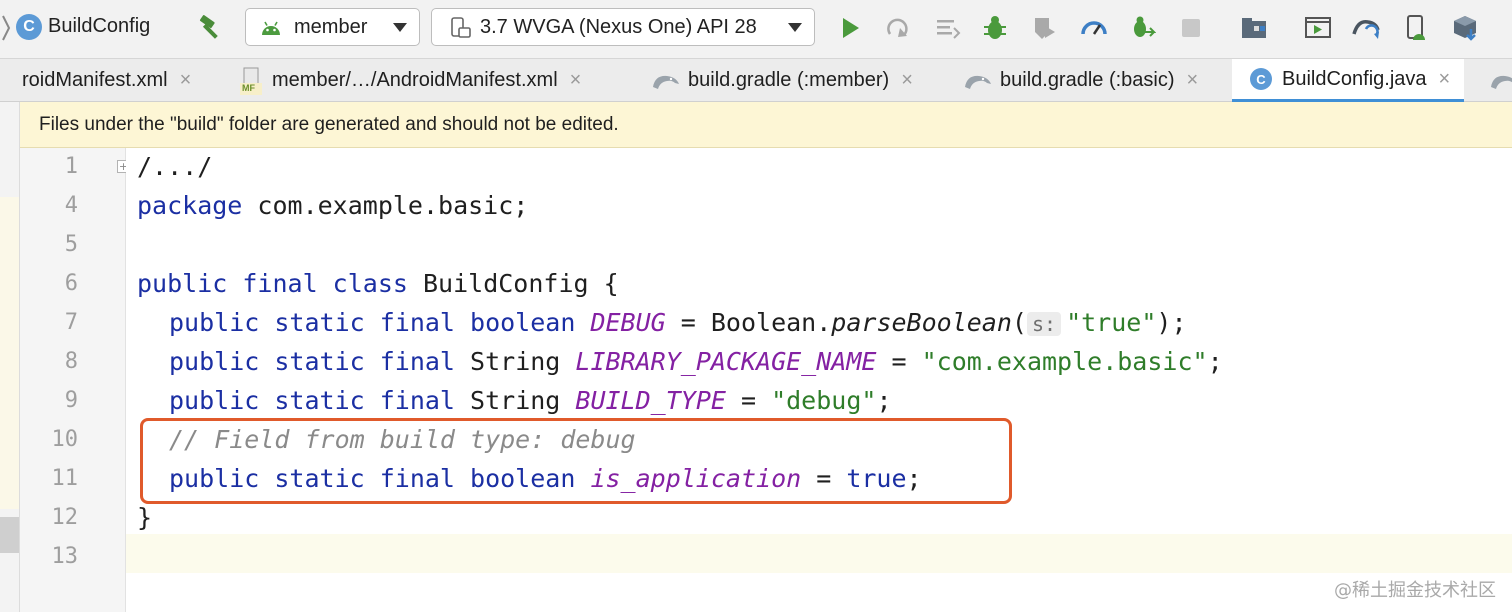 The width and height of the screenshot is (1512, 612). I want to click on run-configuration-label: member, so click(331, 26).